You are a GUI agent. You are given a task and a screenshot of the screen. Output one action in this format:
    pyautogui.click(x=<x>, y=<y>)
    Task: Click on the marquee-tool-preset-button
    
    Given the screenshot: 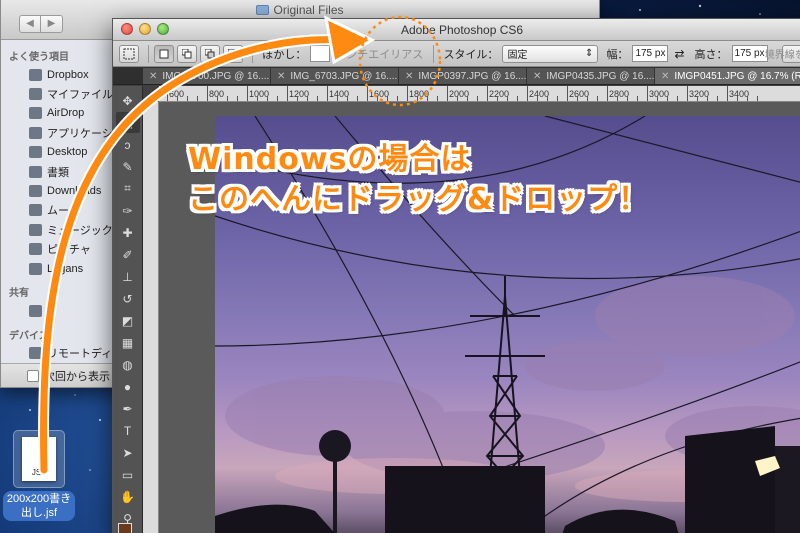 What is the action you would take?
    pyautogui.click(x=129, y=53)
    